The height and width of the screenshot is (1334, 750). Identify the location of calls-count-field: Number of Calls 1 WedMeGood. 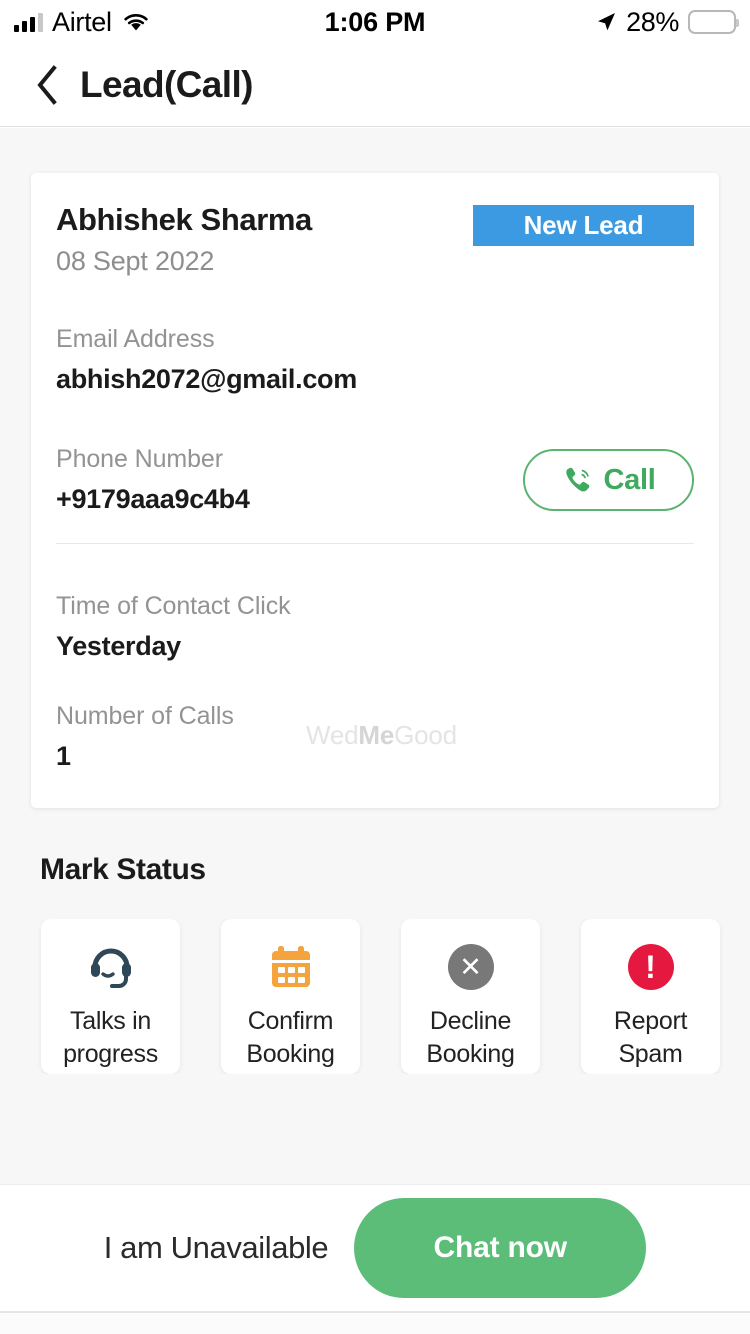
(375, 737).